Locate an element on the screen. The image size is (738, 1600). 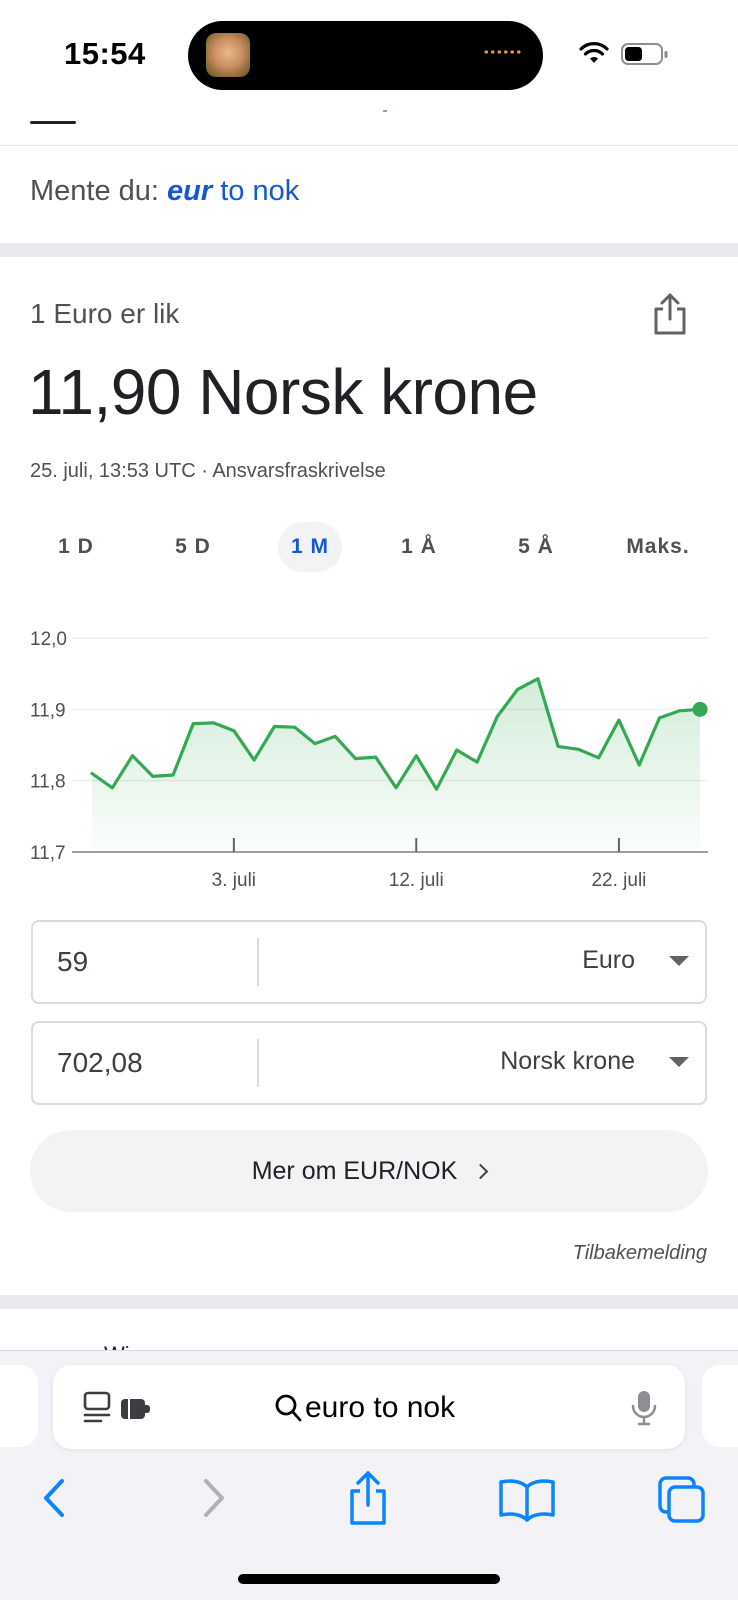
status-bar: 15:54 is located at coordinates (369, 54).